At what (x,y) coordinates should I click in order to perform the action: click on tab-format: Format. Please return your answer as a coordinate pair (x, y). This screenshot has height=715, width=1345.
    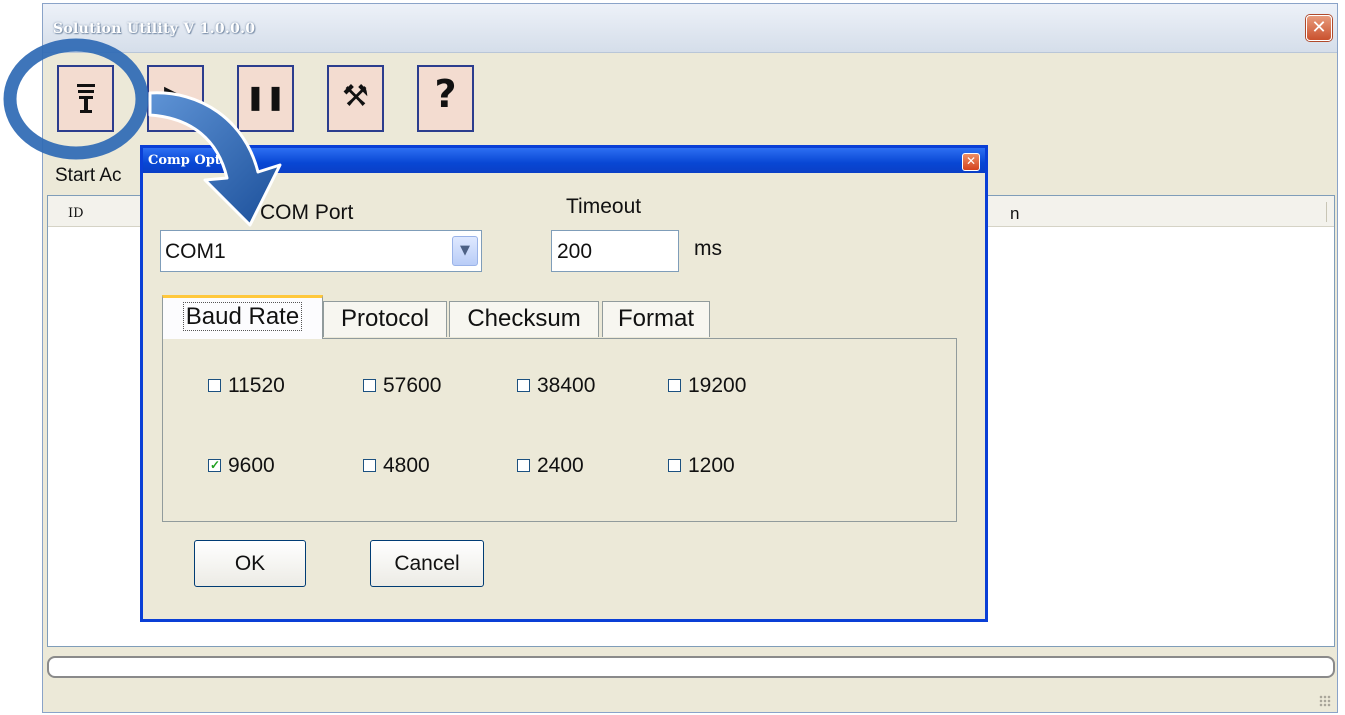
    Looking at the image, I should click on (656, 319).